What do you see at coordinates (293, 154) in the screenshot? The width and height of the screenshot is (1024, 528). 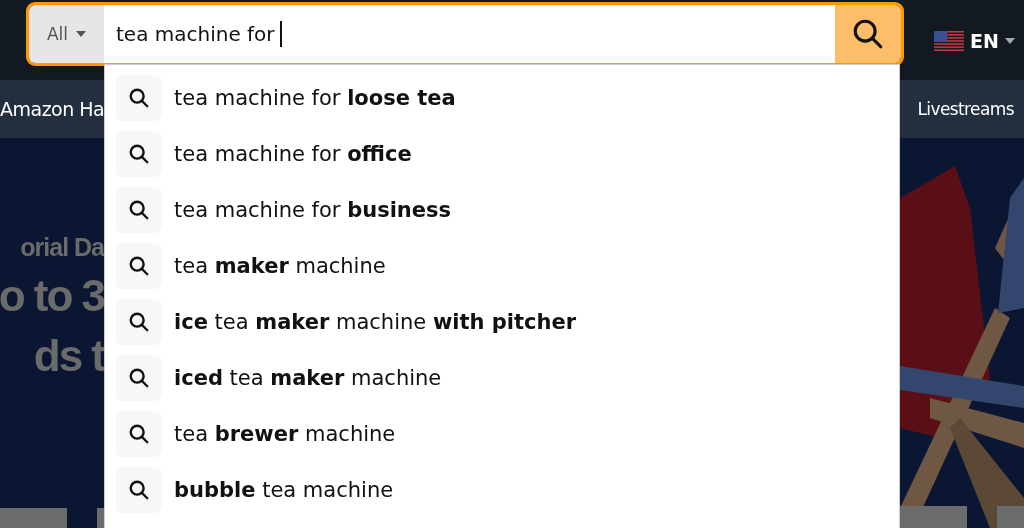 I see `suggestion-item: tea machine for office` at bounding box center [293, 154].